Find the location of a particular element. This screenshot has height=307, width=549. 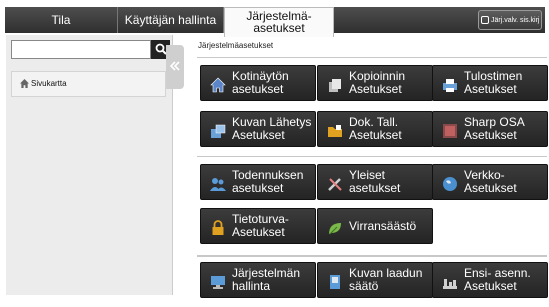

admin-logout-label: Järj.valv. sis.kirj is located at coordinates (515, 20).